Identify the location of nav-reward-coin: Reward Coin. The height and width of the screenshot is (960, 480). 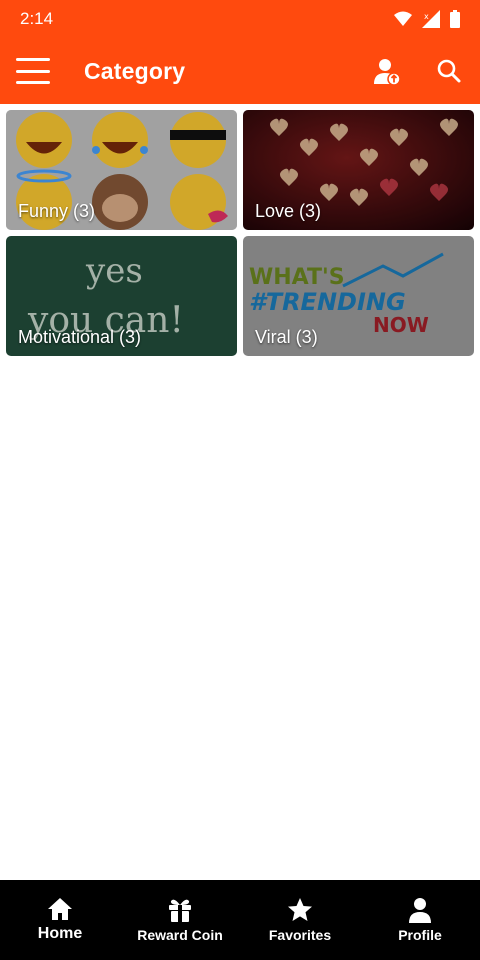
(180, 920).